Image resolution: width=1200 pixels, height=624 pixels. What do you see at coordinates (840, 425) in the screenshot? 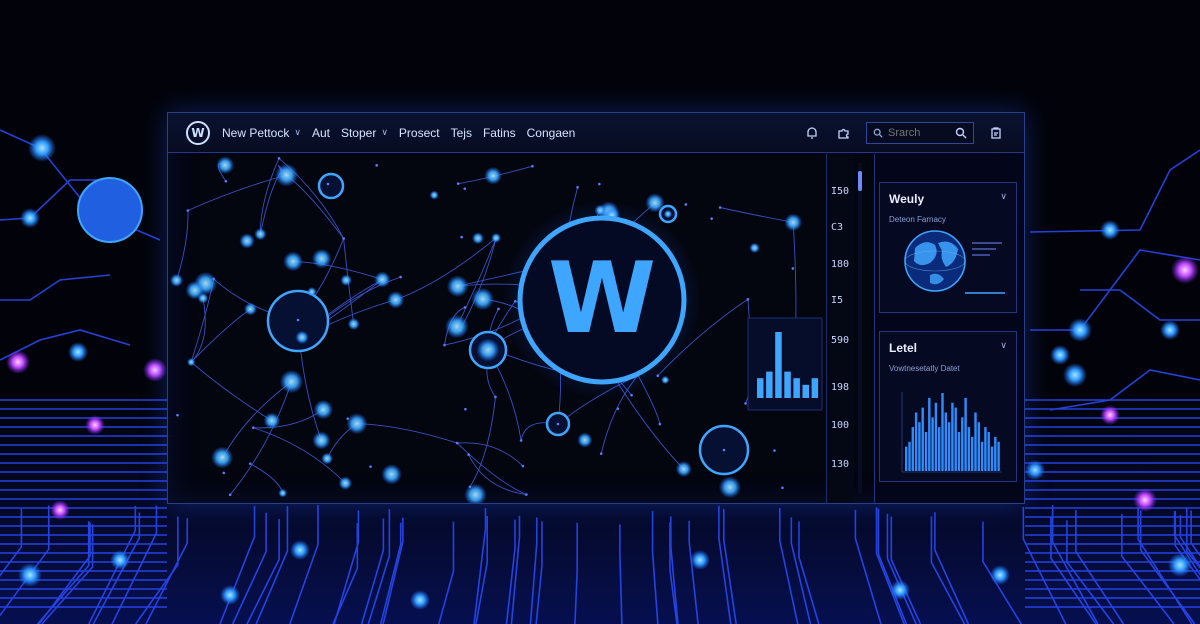
I see `ruler-label: 100` at bounding box center [840, 425].